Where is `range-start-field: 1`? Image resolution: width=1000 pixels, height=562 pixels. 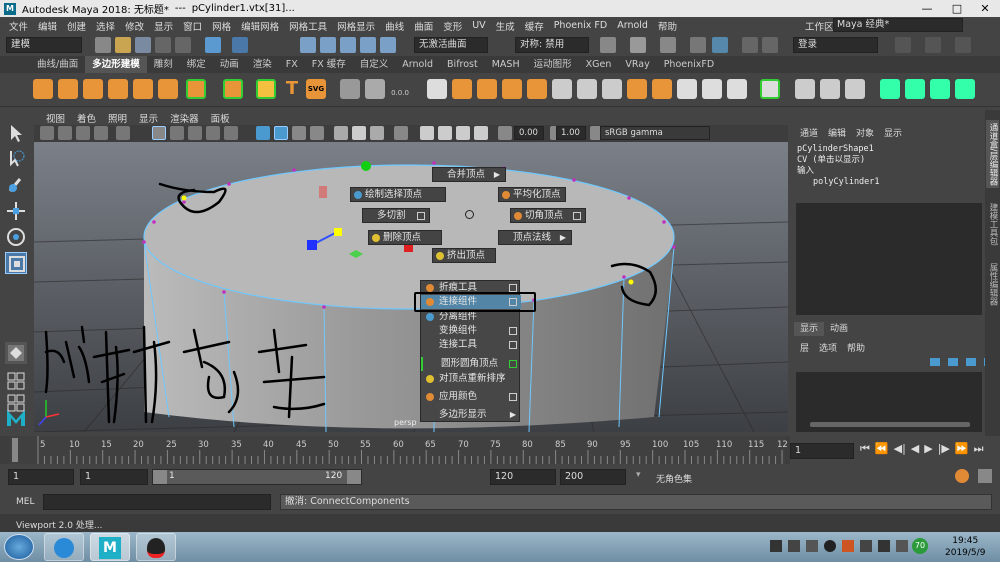
range-start-field: 1 is located at coordinates (114, 477).